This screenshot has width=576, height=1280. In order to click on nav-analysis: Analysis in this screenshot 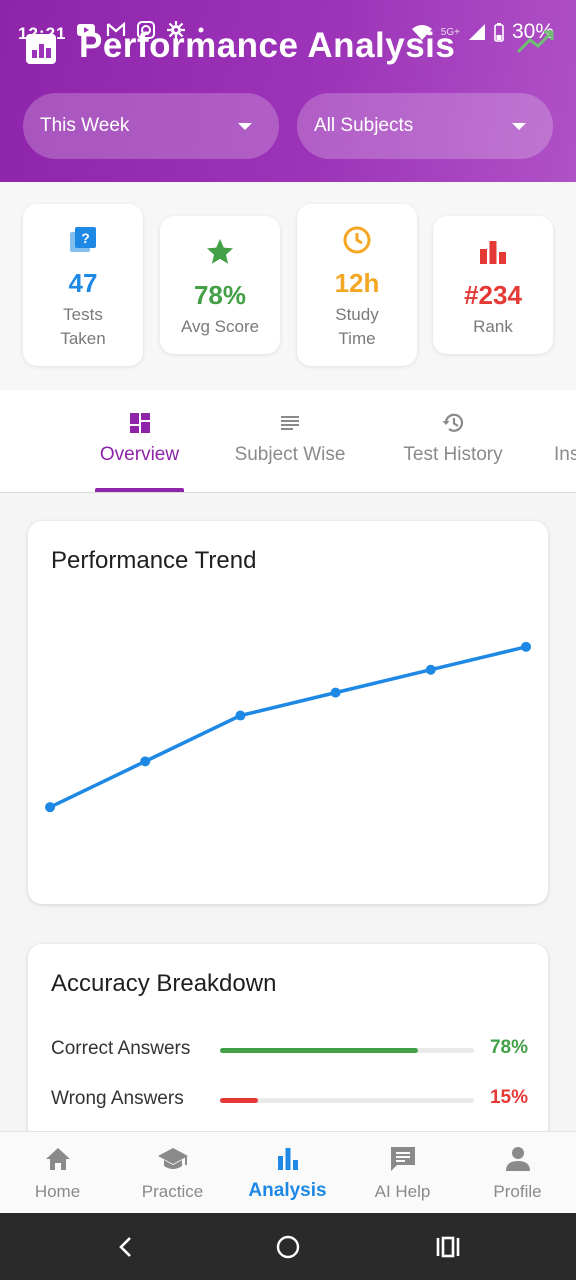, I will do `click(287, 1173)`.